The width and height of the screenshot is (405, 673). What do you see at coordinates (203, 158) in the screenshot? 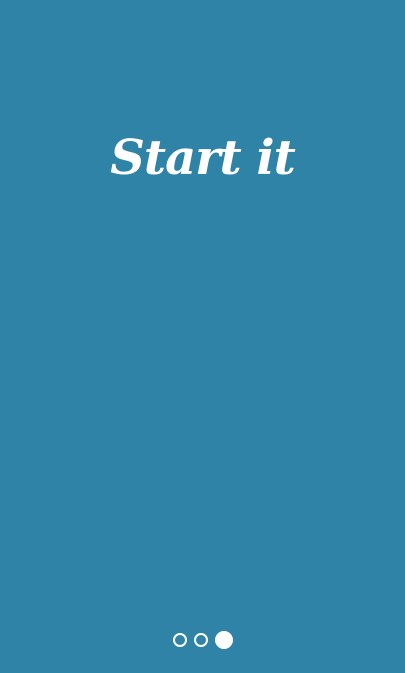
I see `onboarding-headline: Start it` at bounding box center [203, 158].